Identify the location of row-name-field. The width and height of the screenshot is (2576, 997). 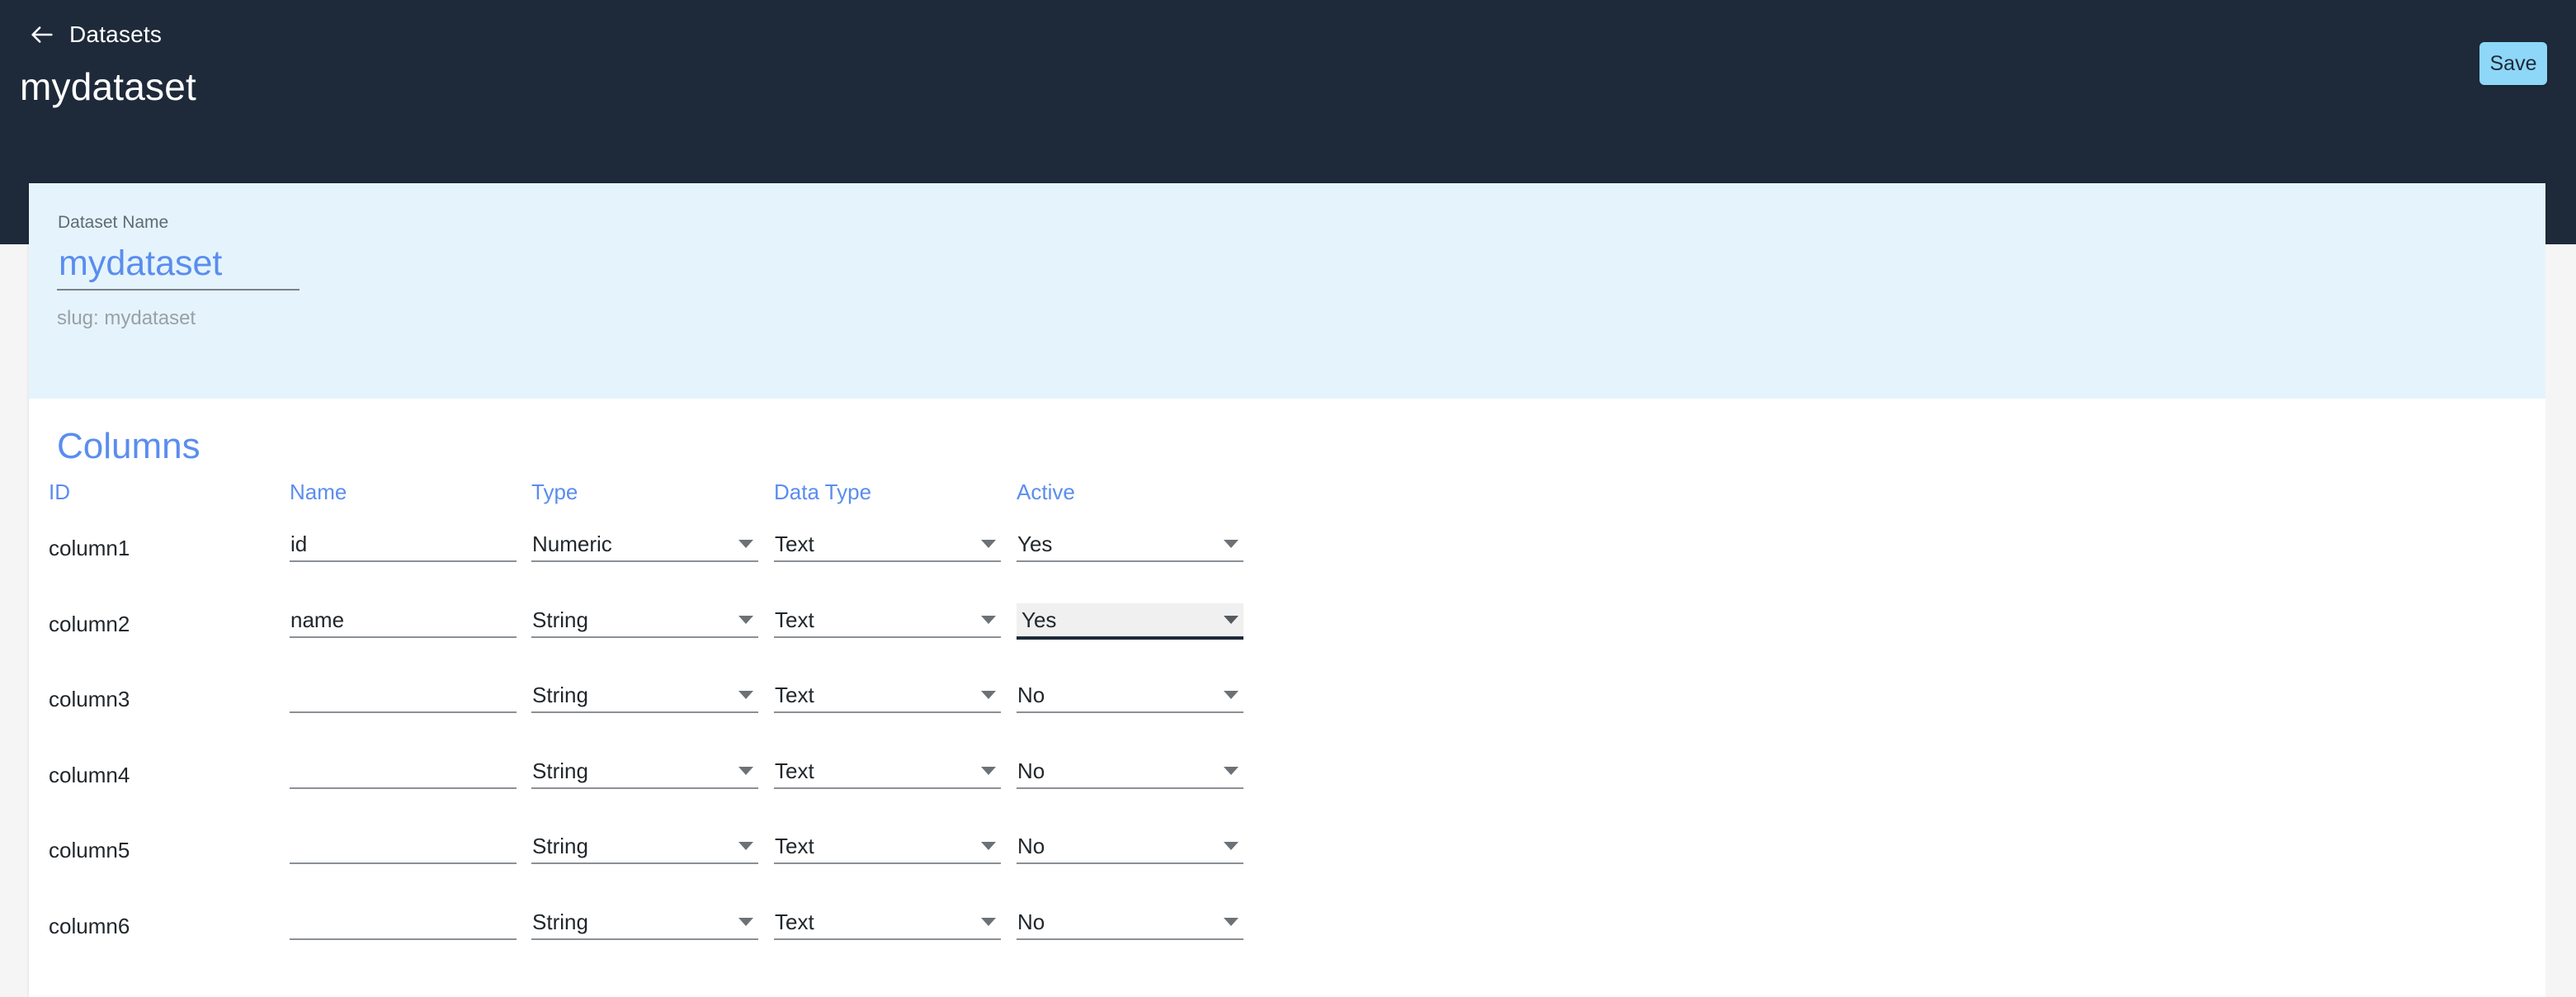
(403, 918).